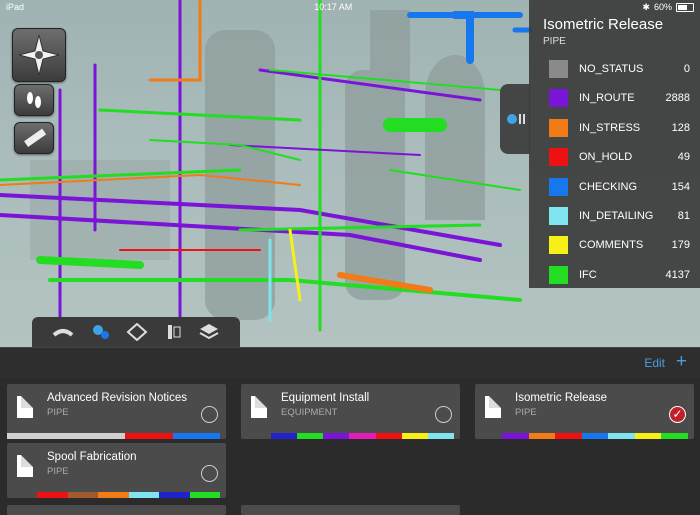 This screenshot has width=700, height=515. I want to click on status-name: COMMENTS, so click(611, 245).